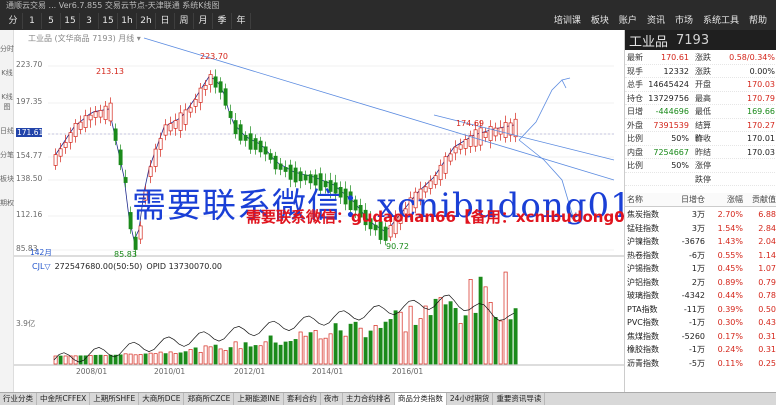 The image size is (776, 405). I want to click on column-header: 日增仓, so click(687, 199).